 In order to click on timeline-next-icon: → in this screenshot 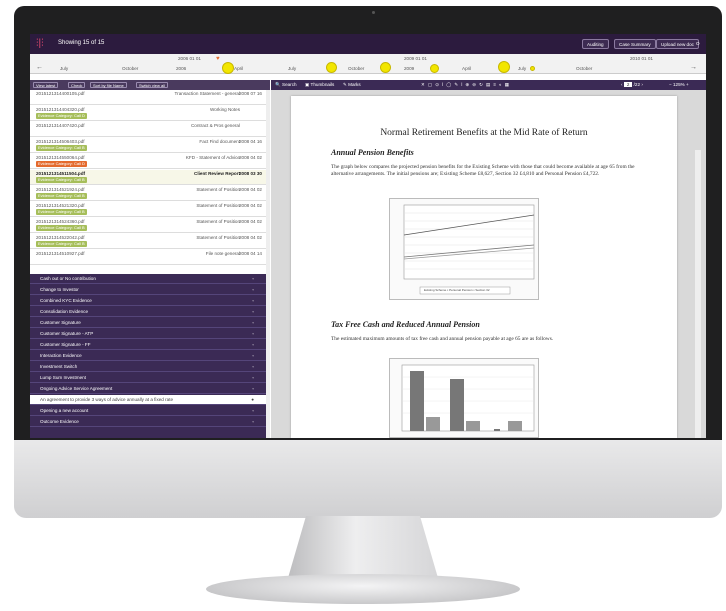, I will do `click(693, 67)`.